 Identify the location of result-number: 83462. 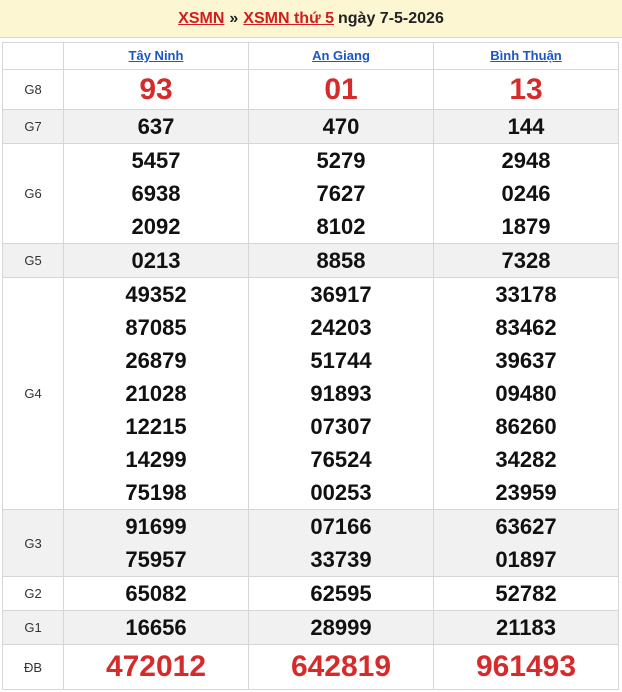
(526, 327).